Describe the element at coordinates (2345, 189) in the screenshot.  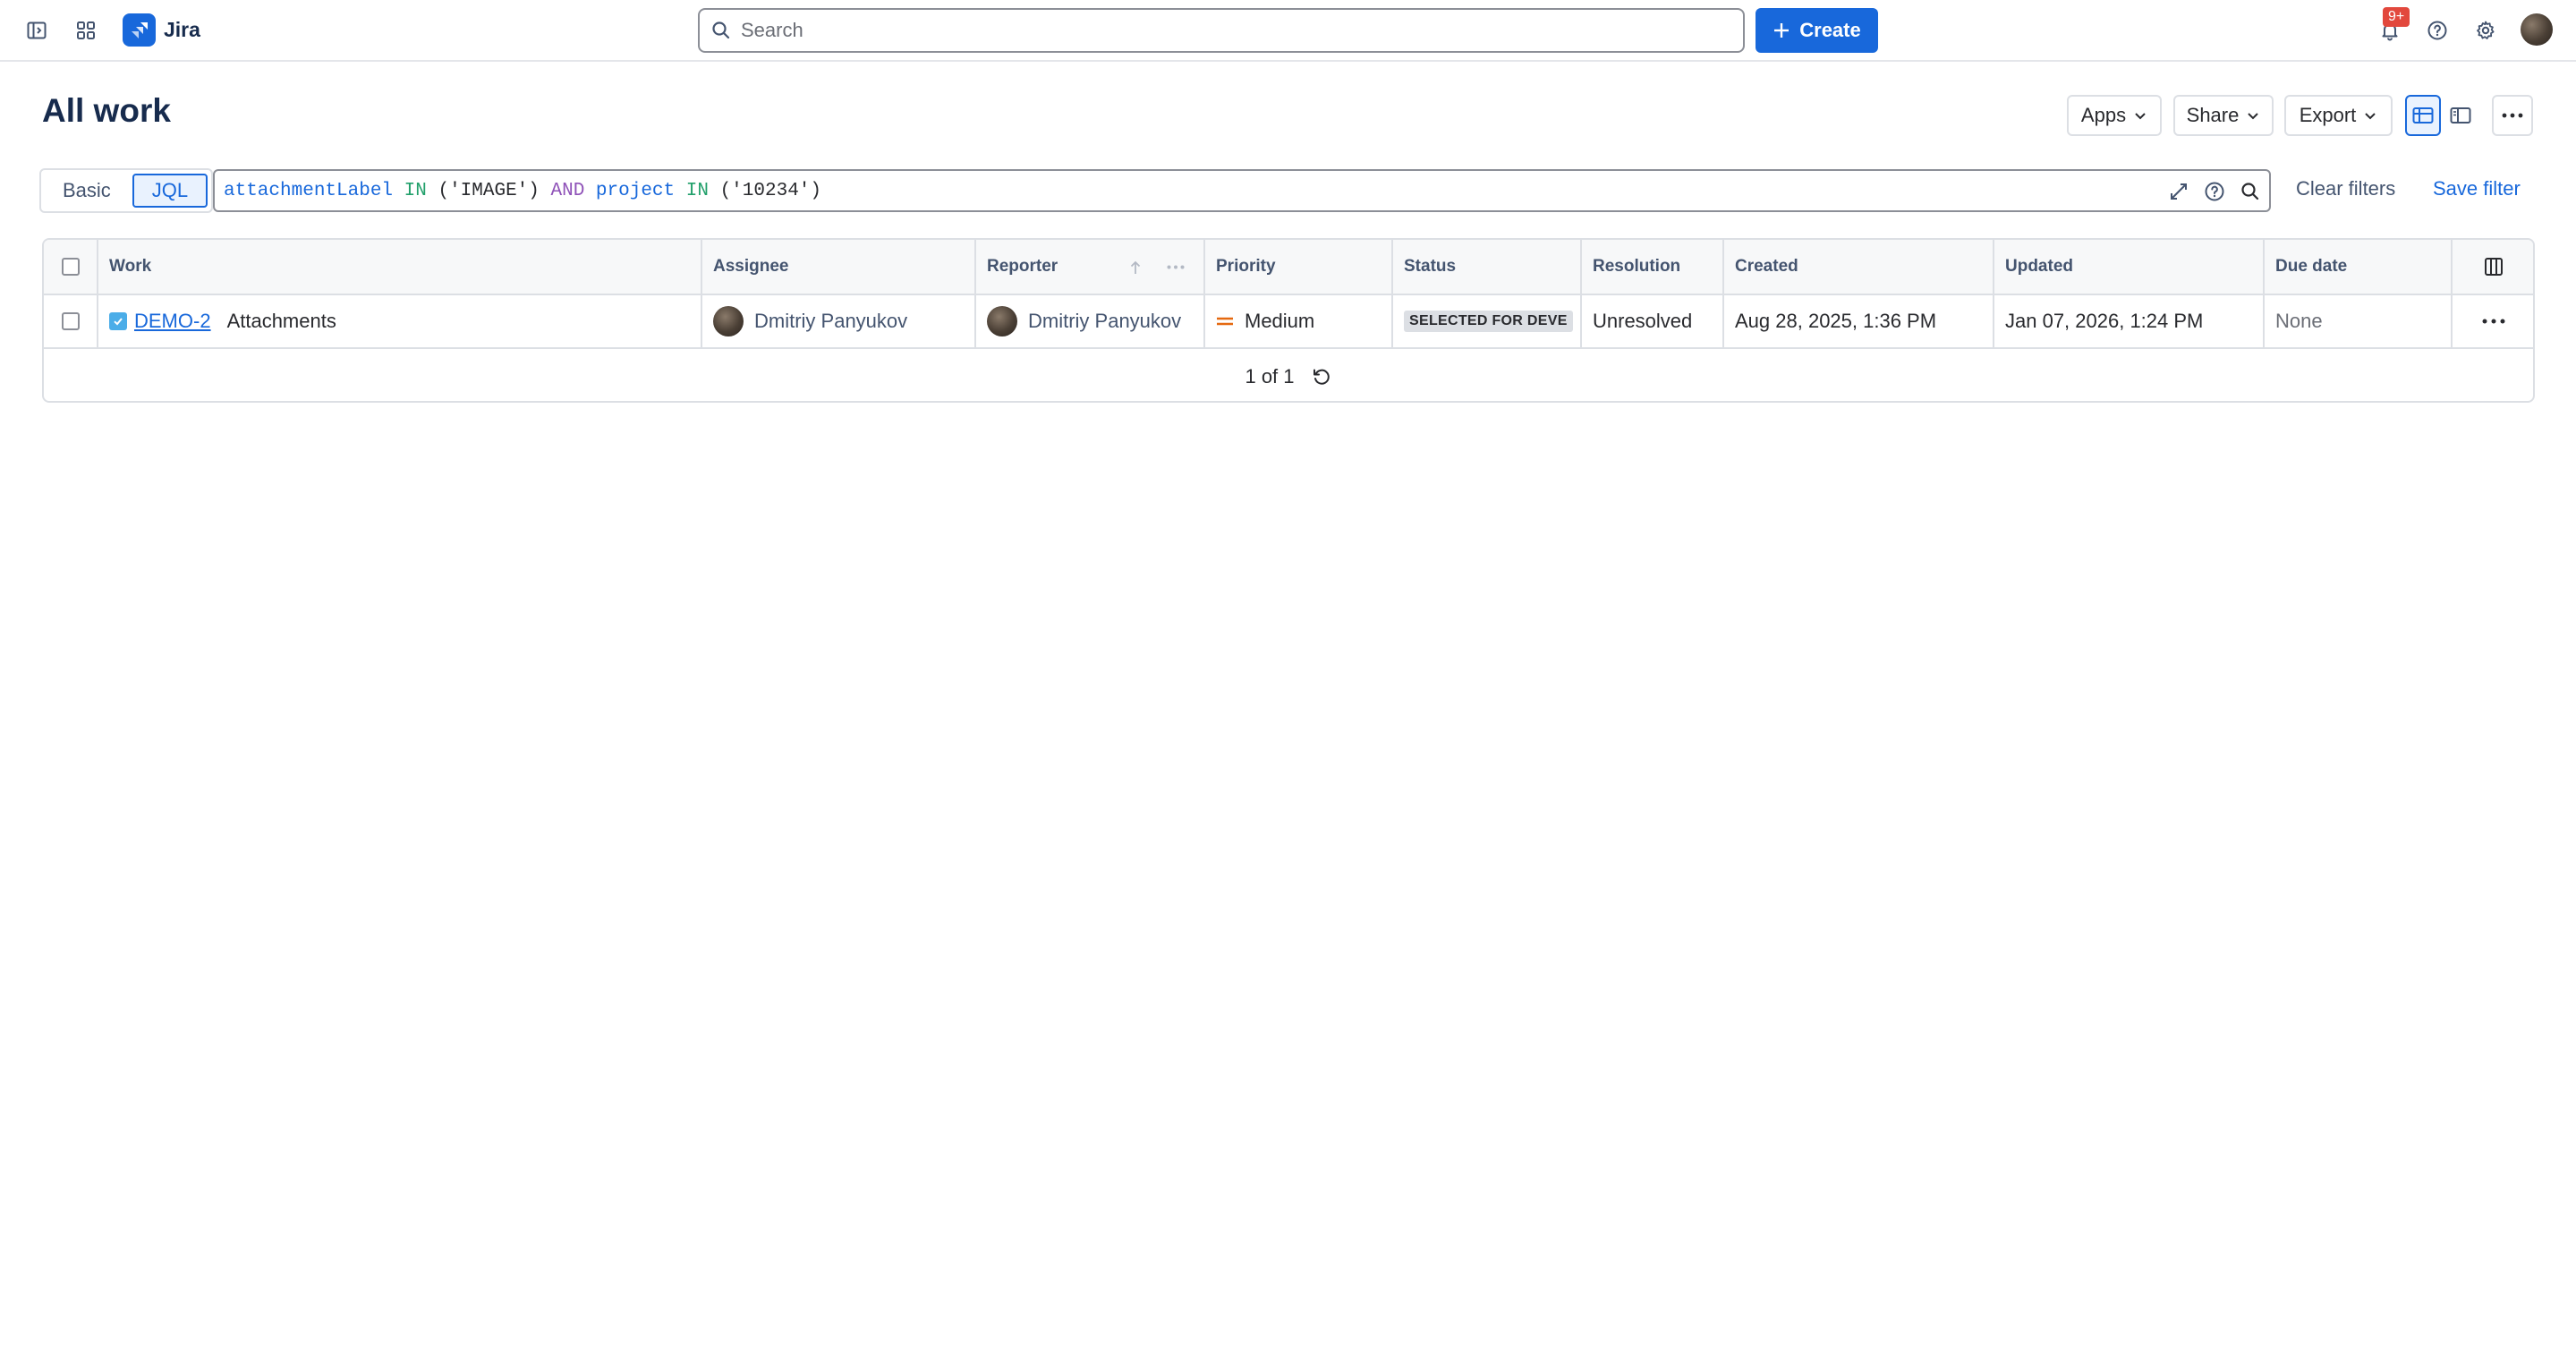
I see `clear-filters-button: Clear filters` at that location.